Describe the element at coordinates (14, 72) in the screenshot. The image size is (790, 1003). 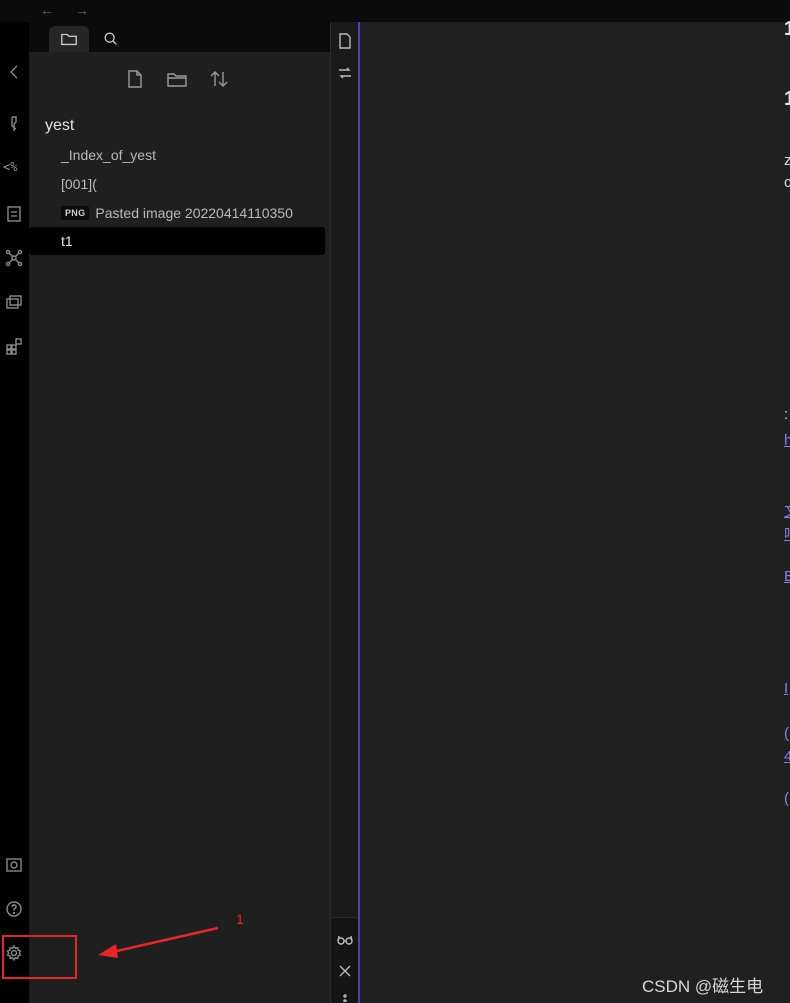
I see `collapse-chevron-icon` at that location.